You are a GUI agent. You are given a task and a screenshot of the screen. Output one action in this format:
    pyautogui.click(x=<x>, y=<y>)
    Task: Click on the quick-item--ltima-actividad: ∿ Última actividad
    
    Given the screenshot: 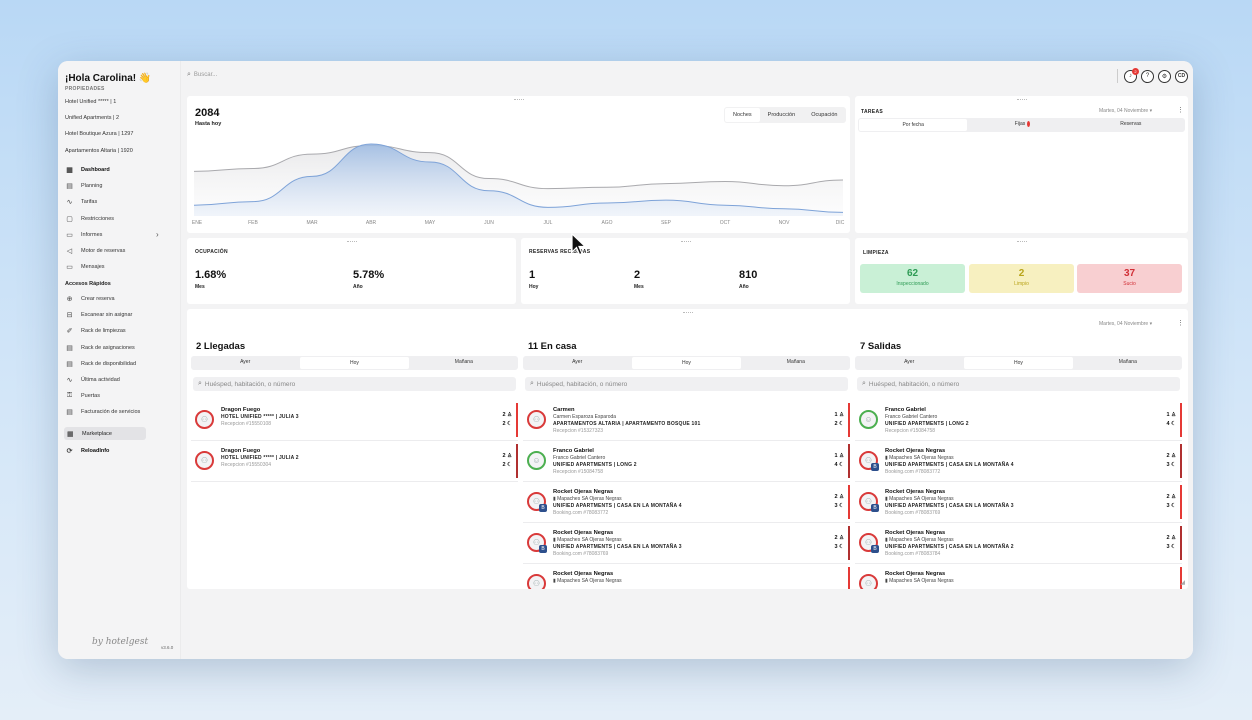 What is the action you would take?
    pyautogui.click(x=92, y=380)
    